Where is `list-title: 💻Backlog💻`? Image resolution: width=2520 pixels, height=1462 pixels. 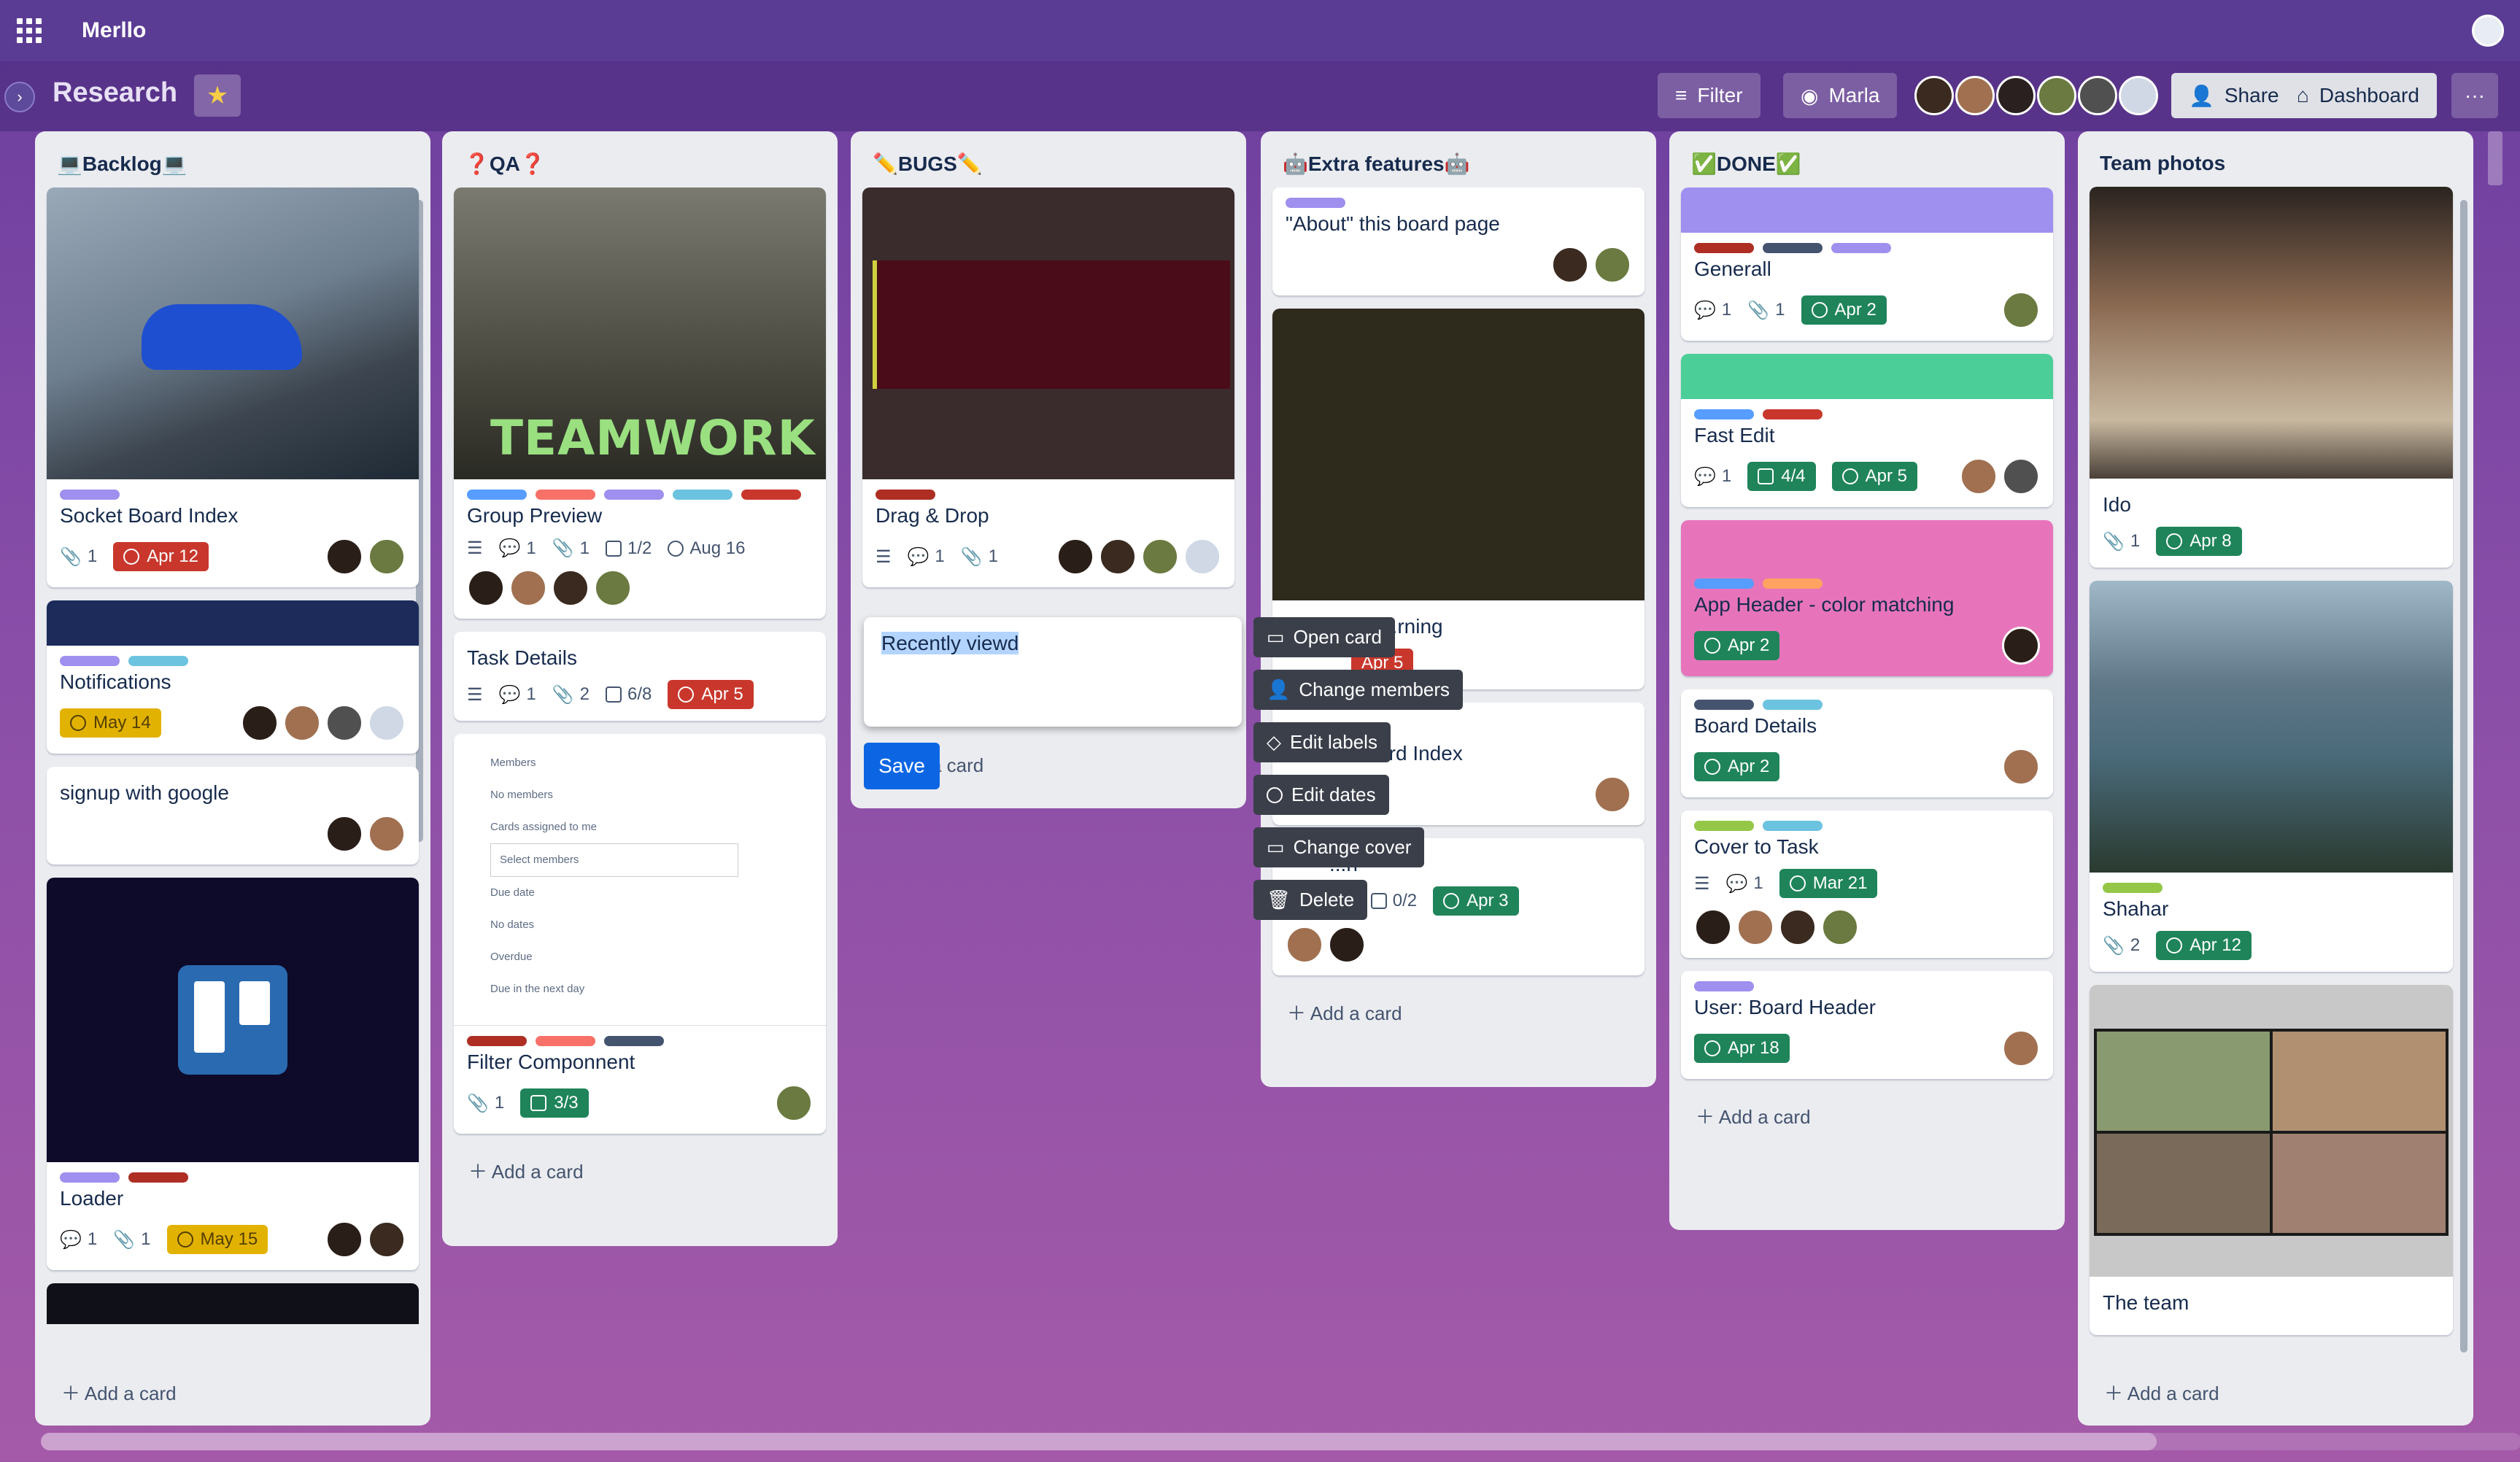 list-title: 💻Backlog💻 is located at coordinates (233, 164).